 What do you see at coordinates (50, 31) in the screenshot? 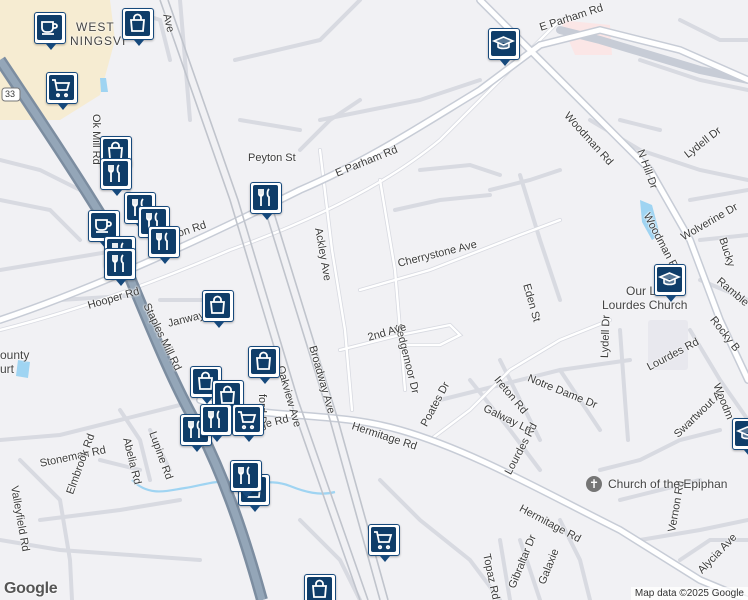
I see `pin-coffee-top` at bounding box center [50, 31].